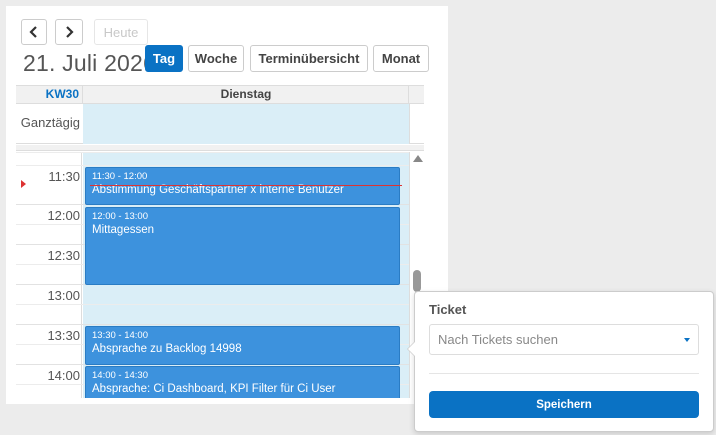 This screenshot has height=435, width=716. What do you see at coordinates (417, 281) in the screenshot?
I see `scrollbar-thumb` at bounding box center [417, 281].